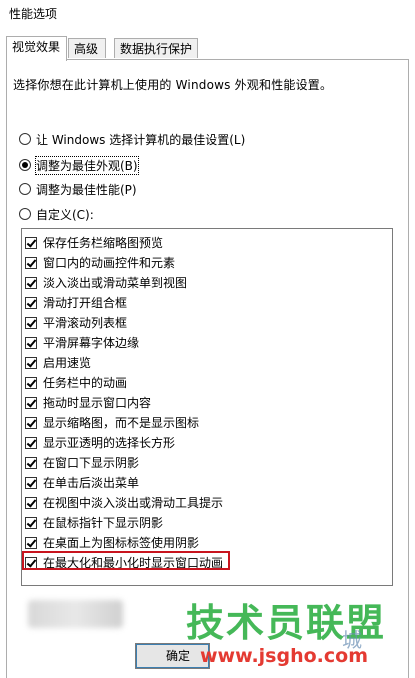  What do you see at coordinates (91, 483) in the screenshot?
I see `list-item-label: 在单击后淡出菜单` at bounding box center [91, 483].